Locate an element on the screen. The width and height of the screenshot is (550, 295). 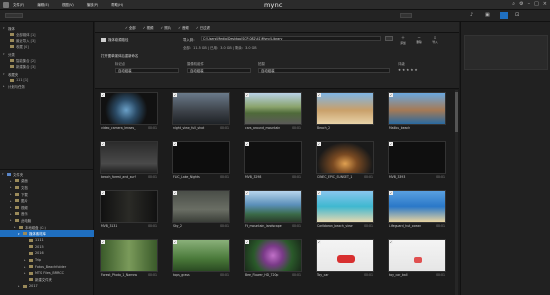
tree-row: 1111 is located at coordinates (47, 240).